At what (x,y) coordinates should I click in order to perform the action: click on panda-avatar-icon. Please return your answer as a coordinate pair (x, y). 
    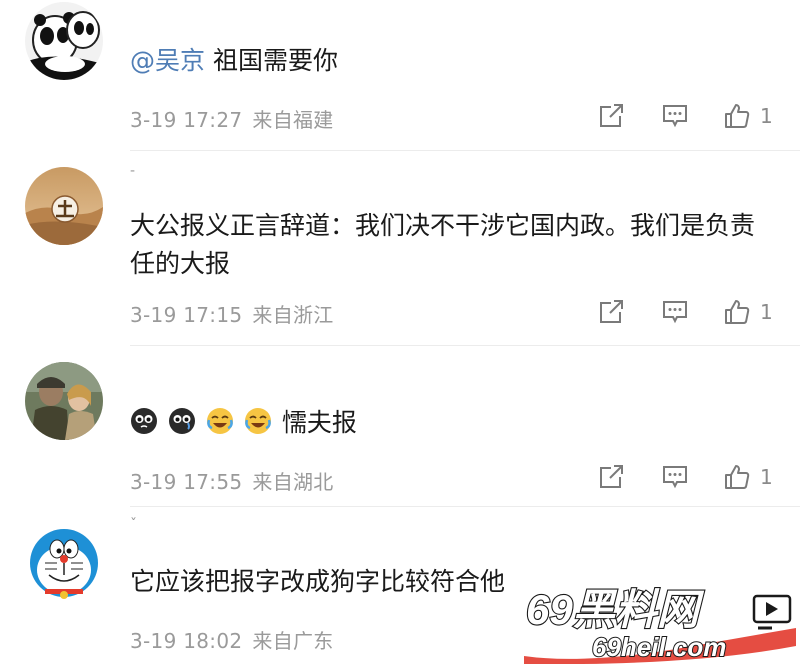
    Looking at the image, I should click on (64, 41).